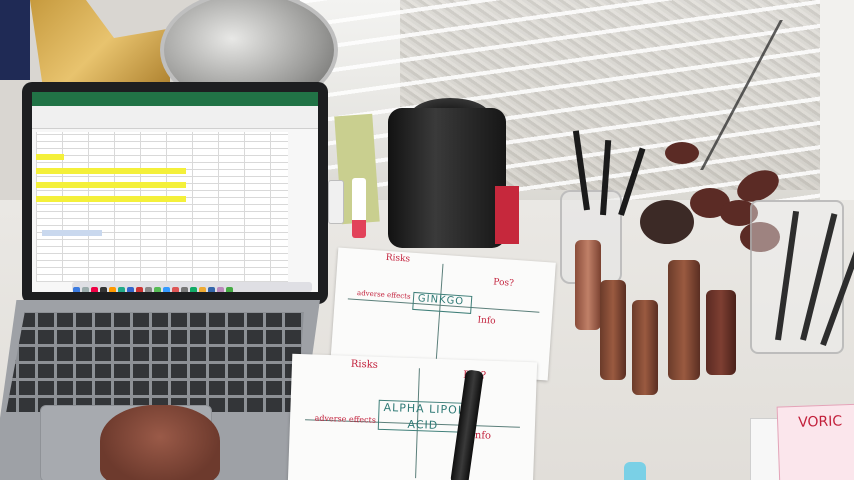  I want to click on hand, so click(160, 442).